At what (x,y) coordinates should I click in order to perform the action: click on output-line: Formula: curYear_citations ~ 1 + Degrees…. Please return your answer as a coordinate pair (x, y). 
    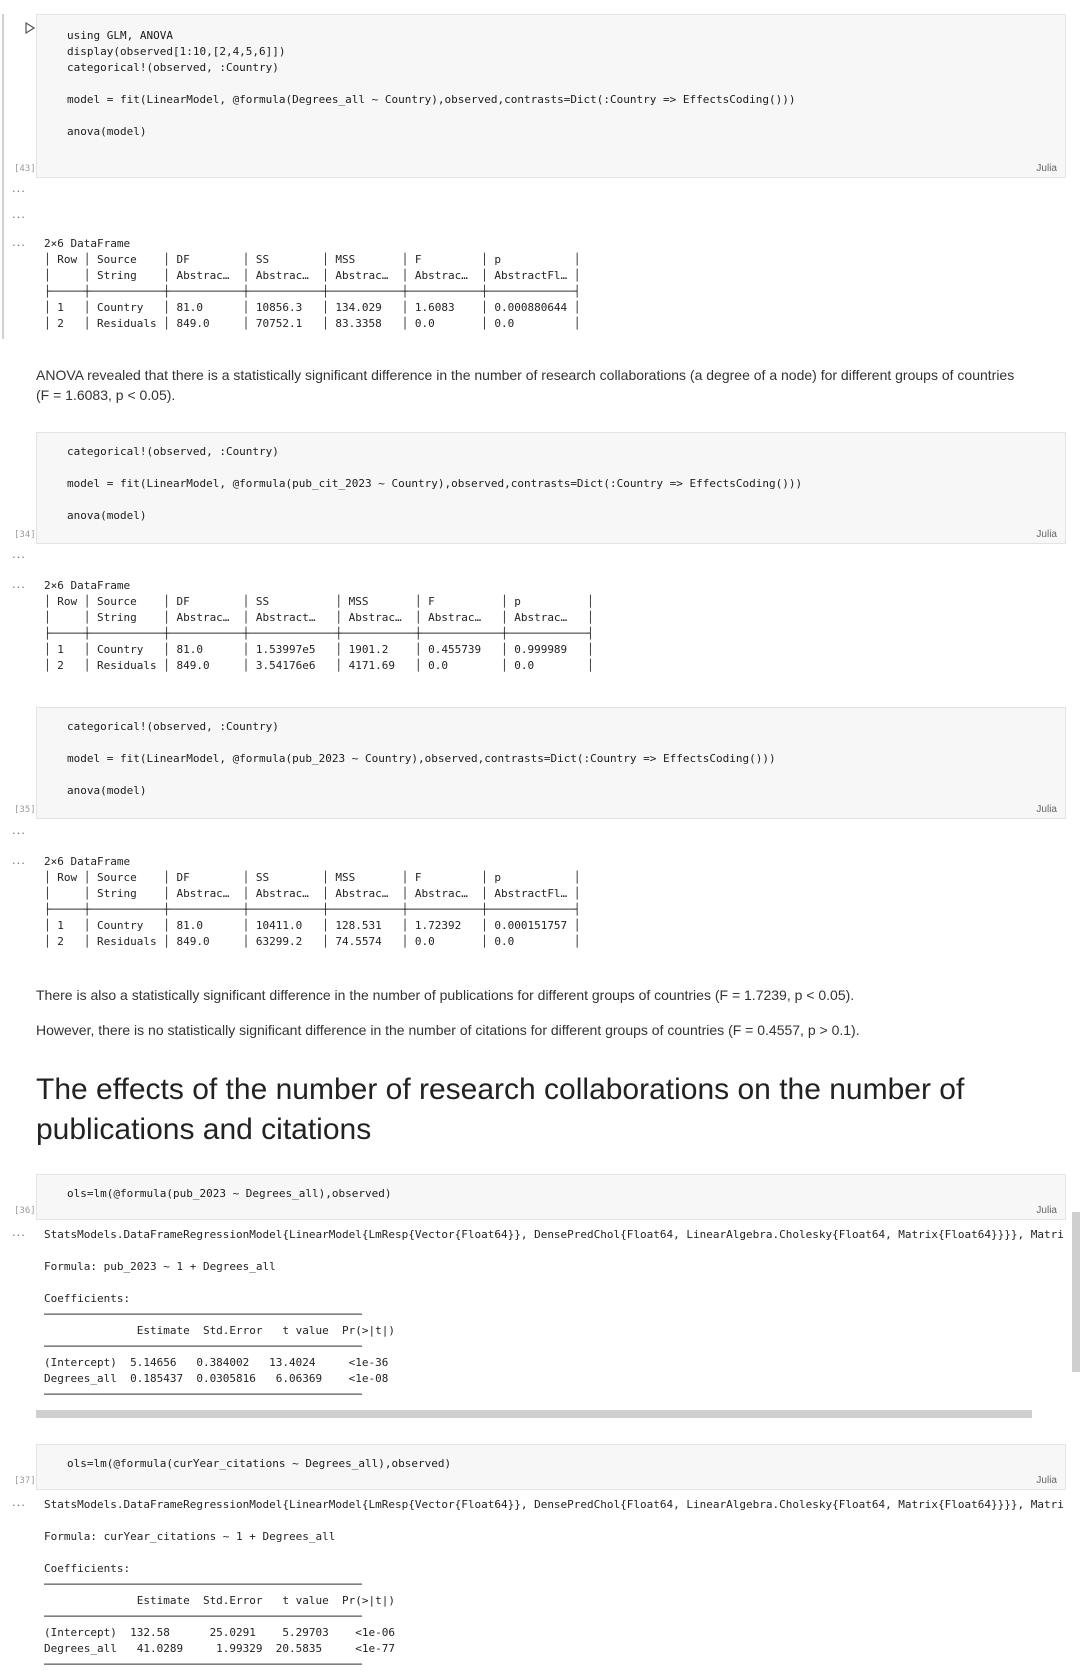
    Looking at the image, I should click on (190, 1536).